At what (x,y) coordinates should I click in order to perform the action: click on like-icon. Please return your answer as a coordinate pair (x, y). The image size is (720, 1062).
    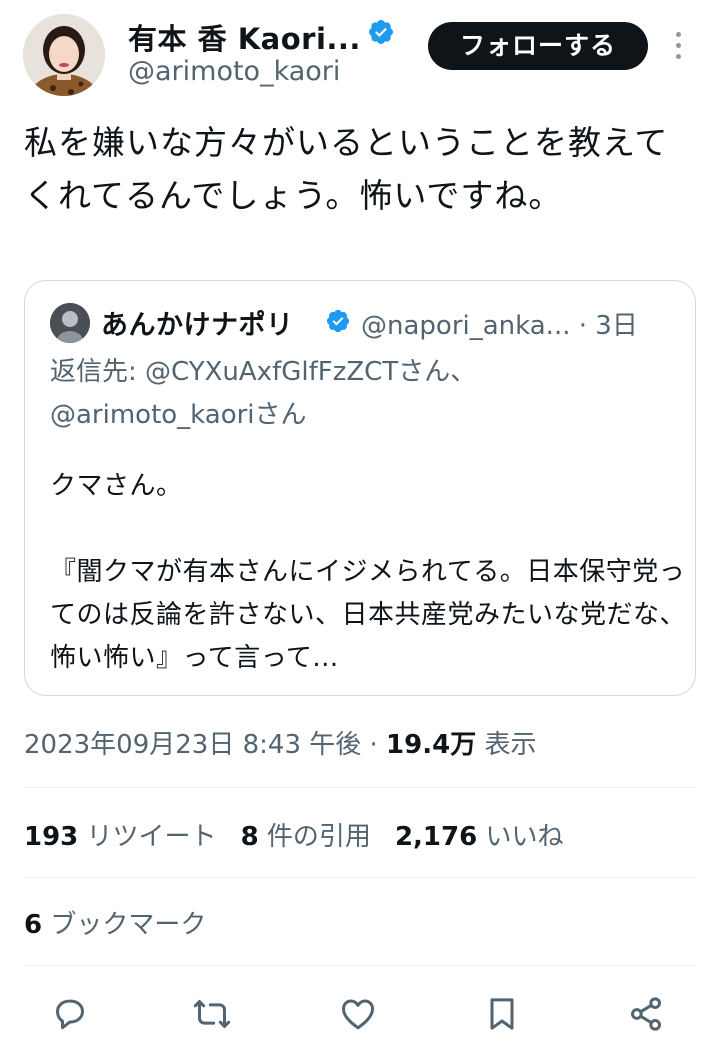
    Looking at the image, I should click on (360, 1016).